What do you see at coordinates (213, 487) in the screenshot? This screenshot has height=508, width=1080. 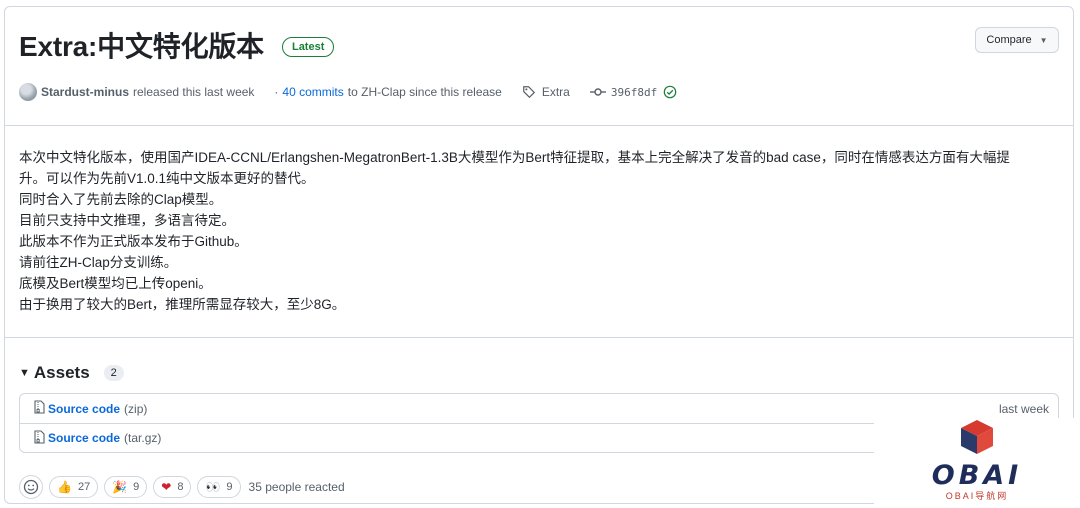 I see `eyes-icon: 👀` at bounding box center [213, 487].